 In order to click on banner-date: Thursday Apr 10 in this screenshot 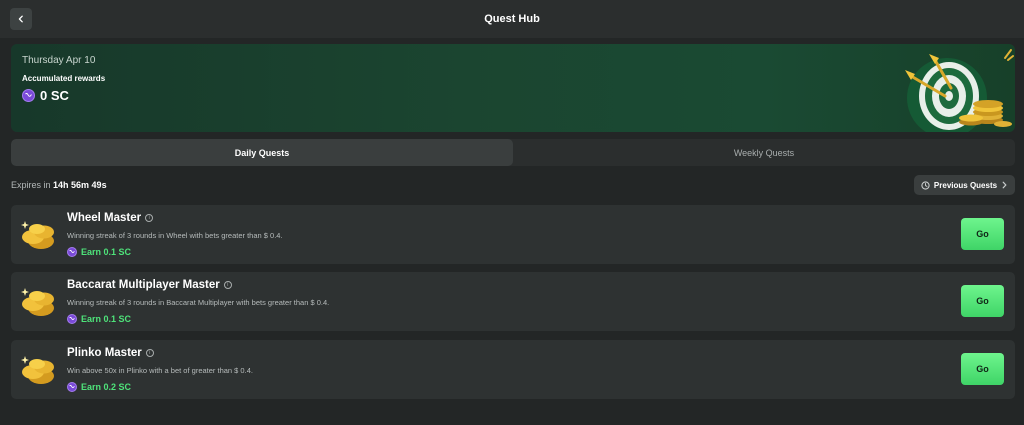, I will do `click(59, 60)`.